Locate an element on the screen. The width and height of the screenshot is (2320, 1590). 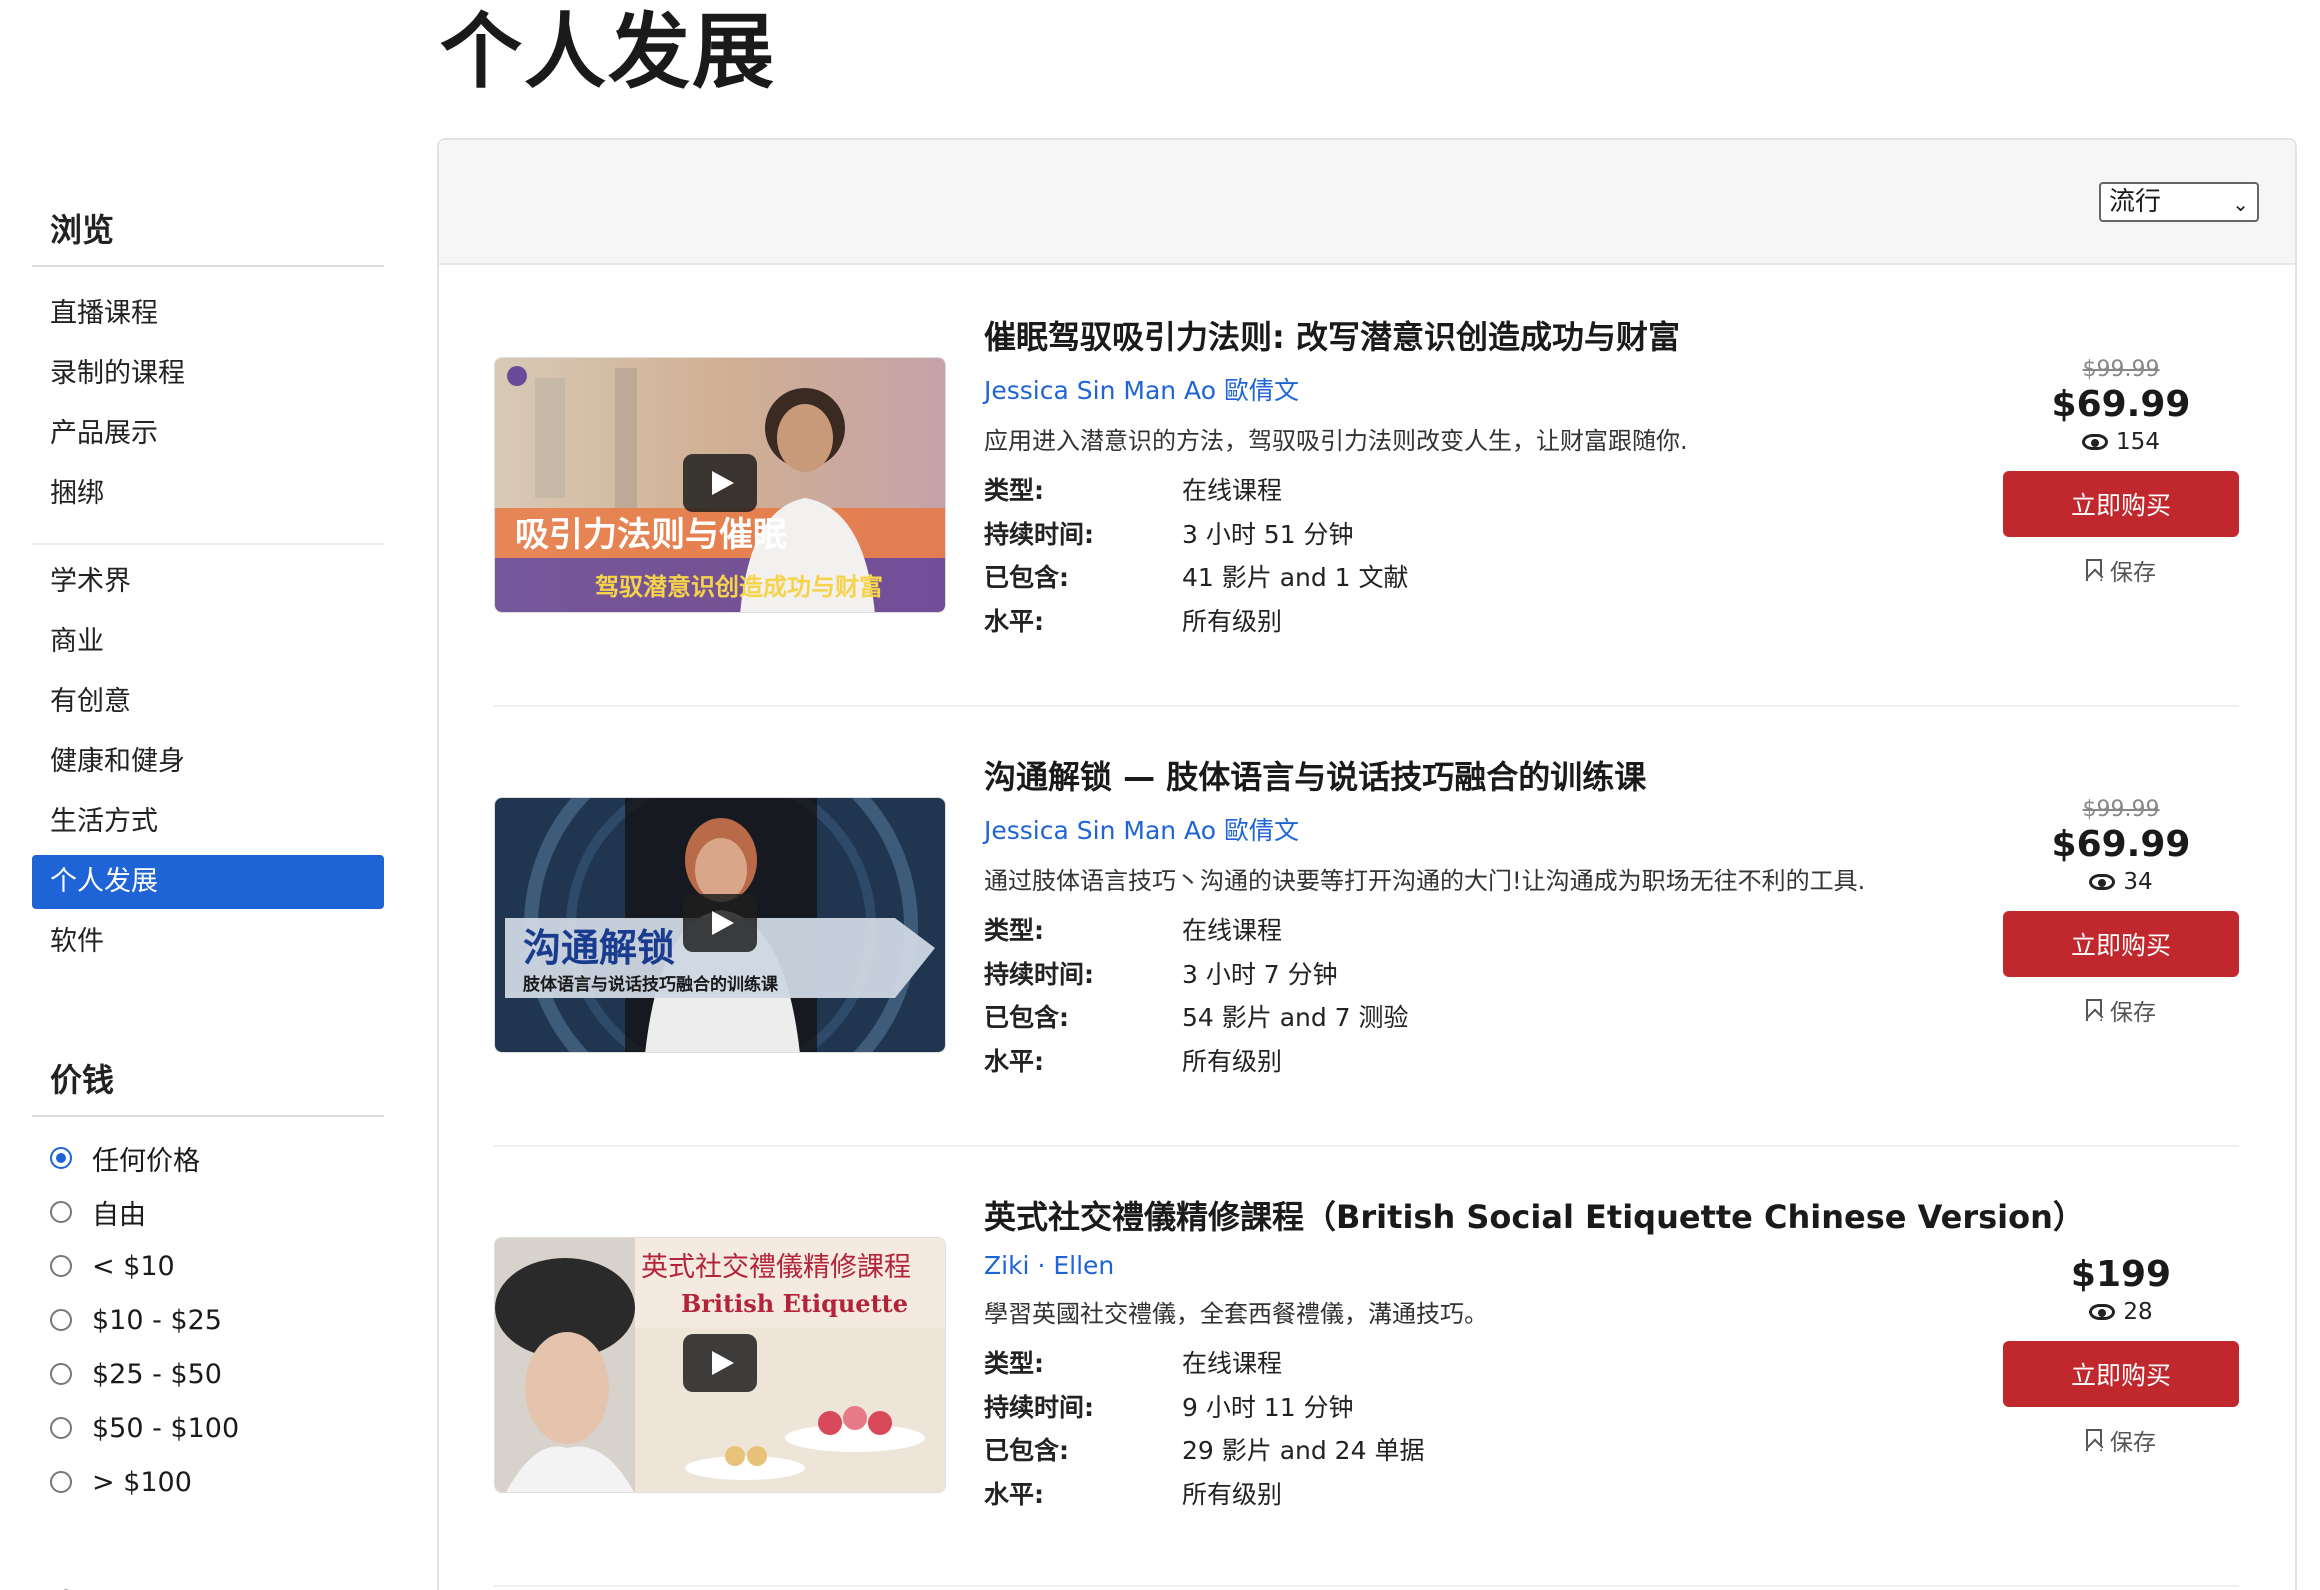
price-option-10-25: $10 - $25 is located at coordinates (208, 1320).